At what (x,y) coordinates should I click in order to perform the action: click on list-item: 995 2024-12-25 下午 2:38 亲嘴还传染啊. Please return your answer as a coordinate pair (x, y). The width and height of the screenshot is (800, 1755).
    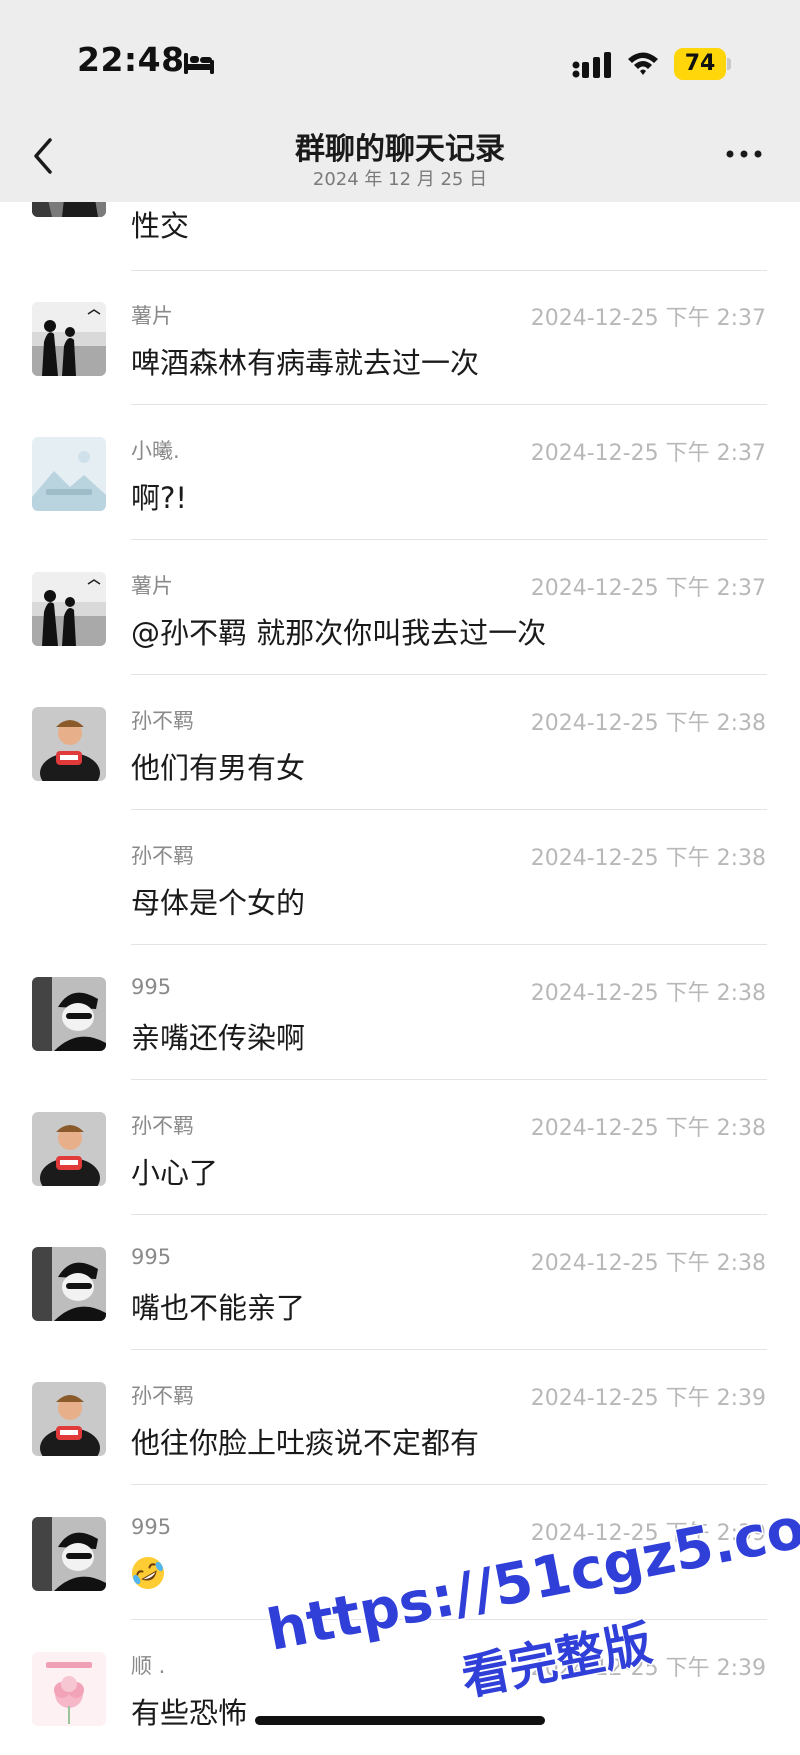
    Looking at the image, I should click on (400, 1012).